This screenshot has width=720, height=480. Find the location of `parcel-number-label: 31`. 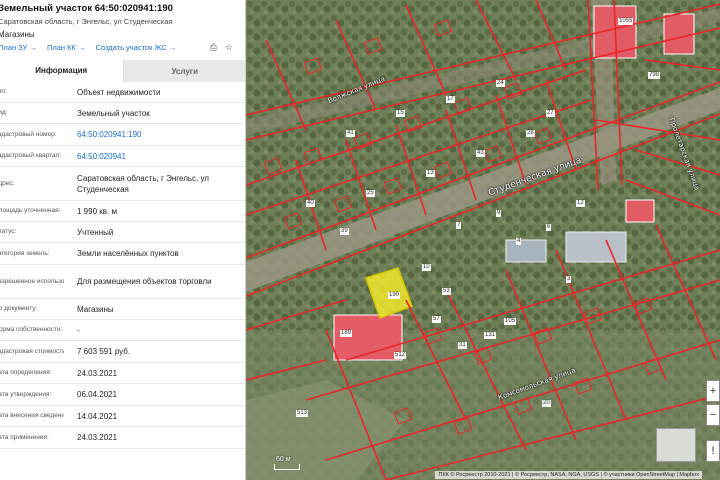

parcel-number-label: 31 is located at coordinates (462, 345).